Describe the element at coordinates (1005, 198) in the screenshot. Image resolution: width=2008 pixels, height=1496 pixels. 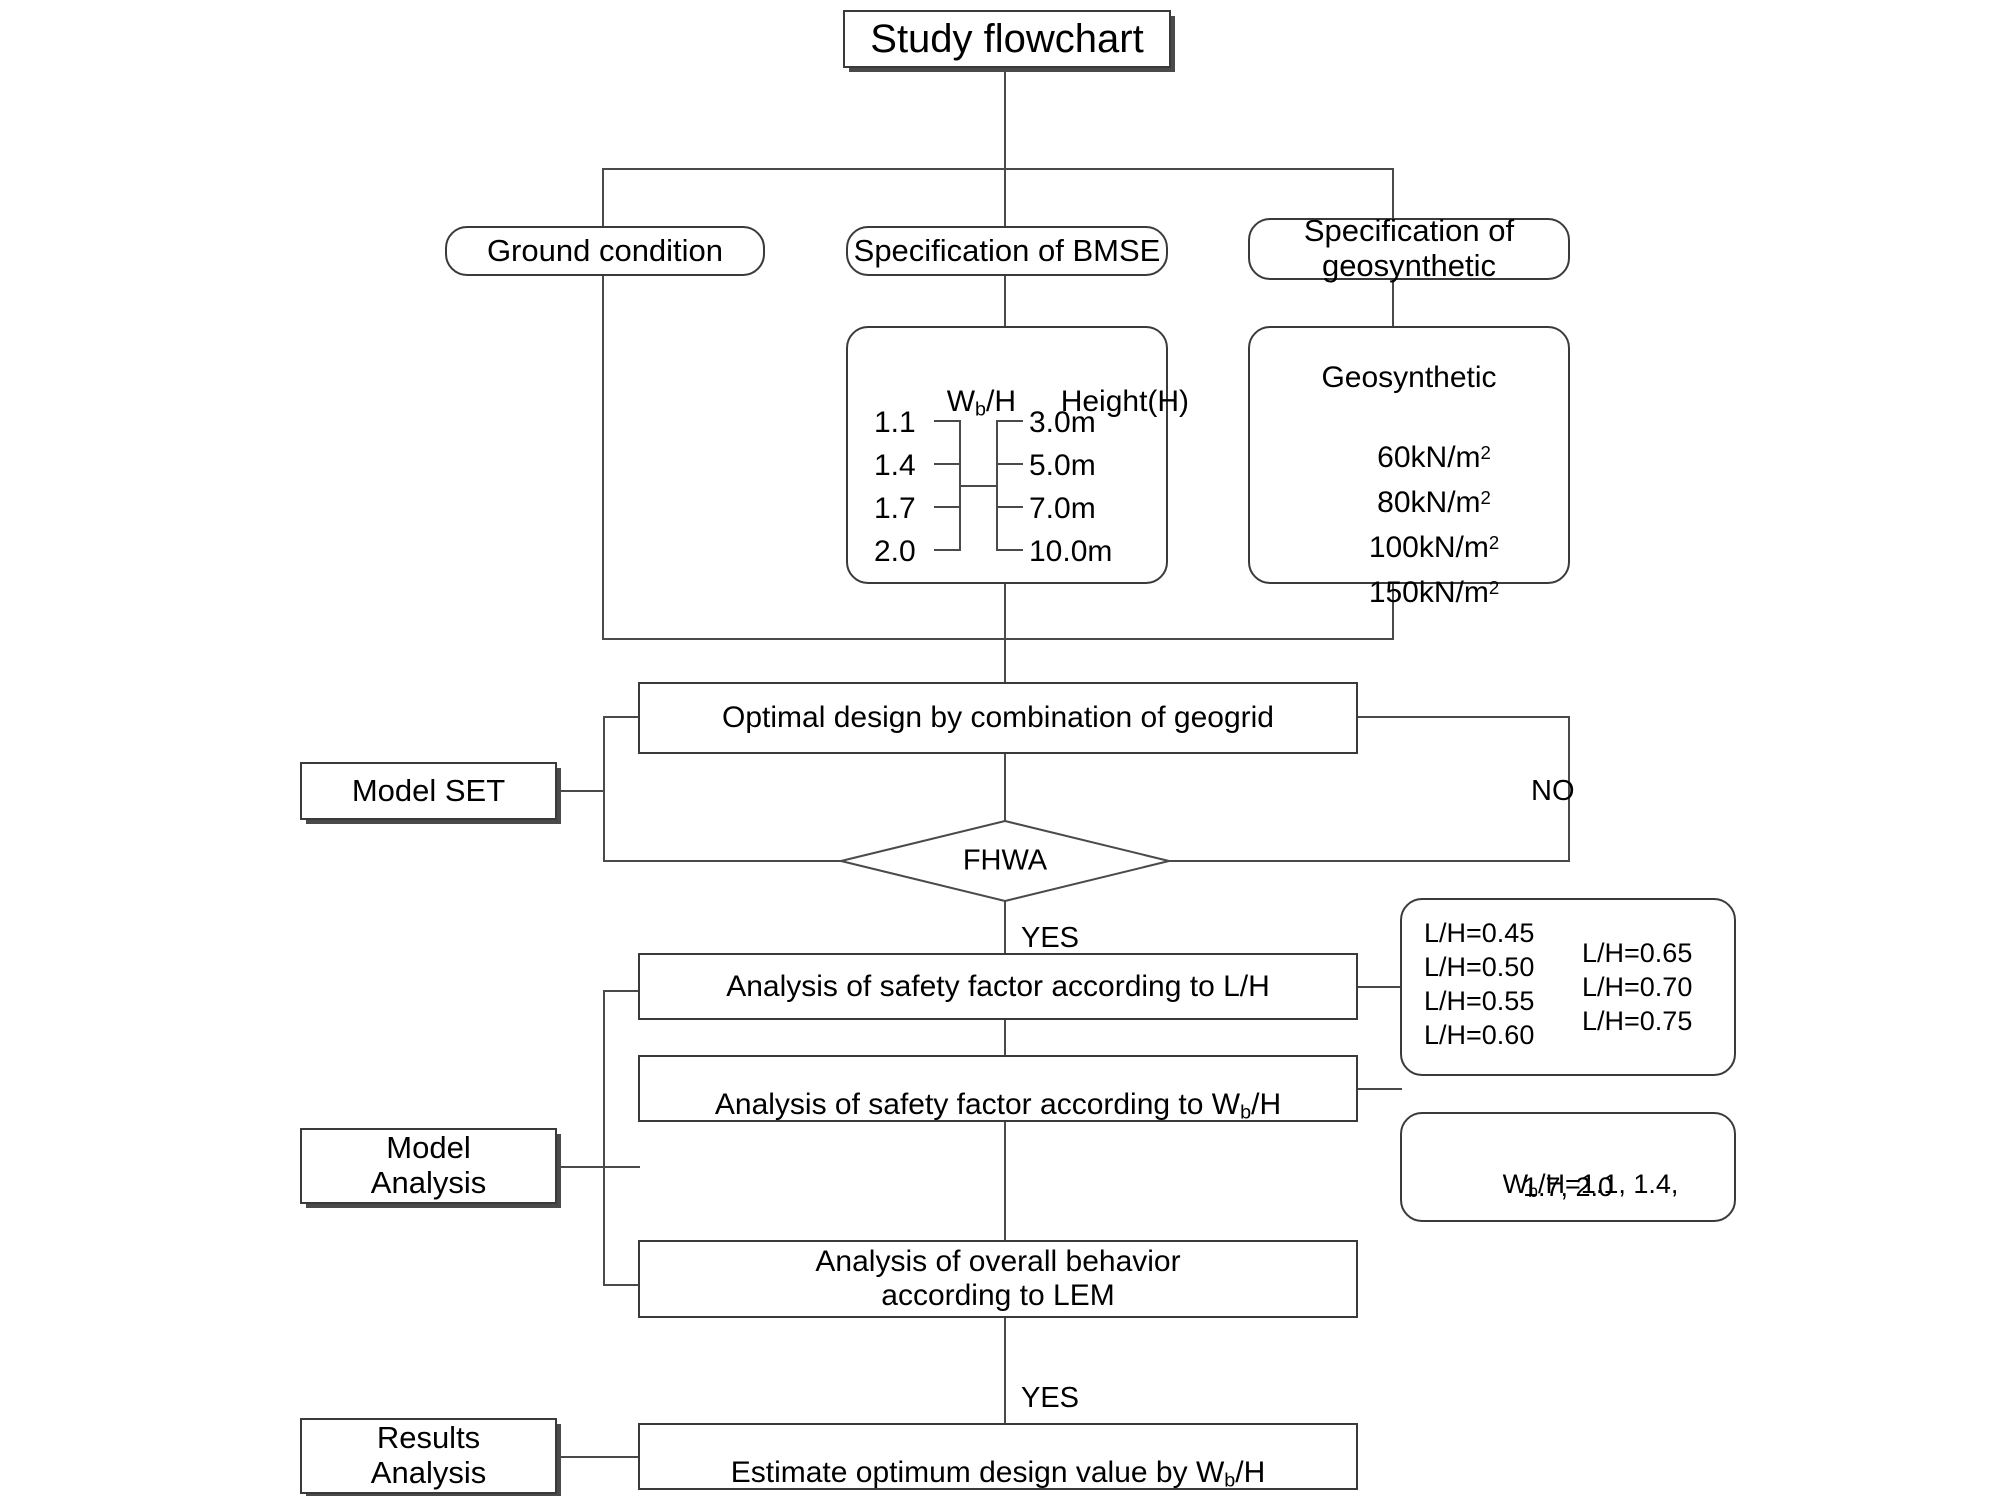
I see `connector-top-bus-mid-riser` at that location.